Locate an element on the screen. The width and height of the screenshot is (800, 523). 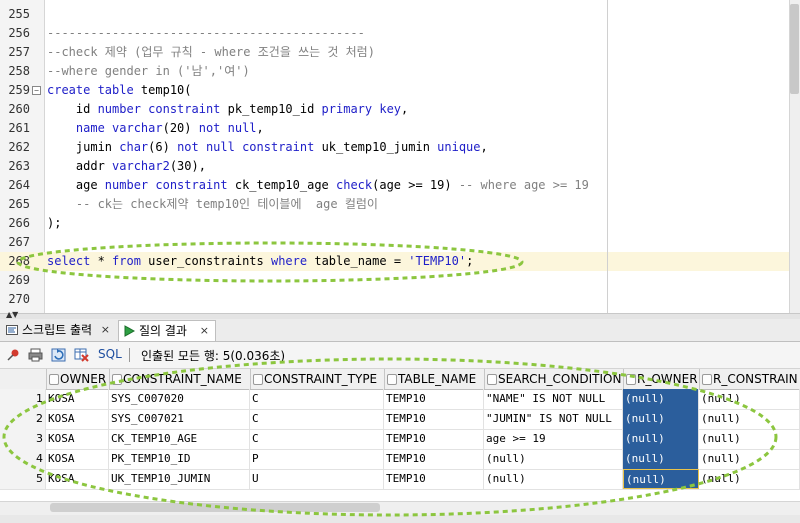
column-header-constraint-type: CONSTRAINT_TYPE is located at coordinates (317, 379).